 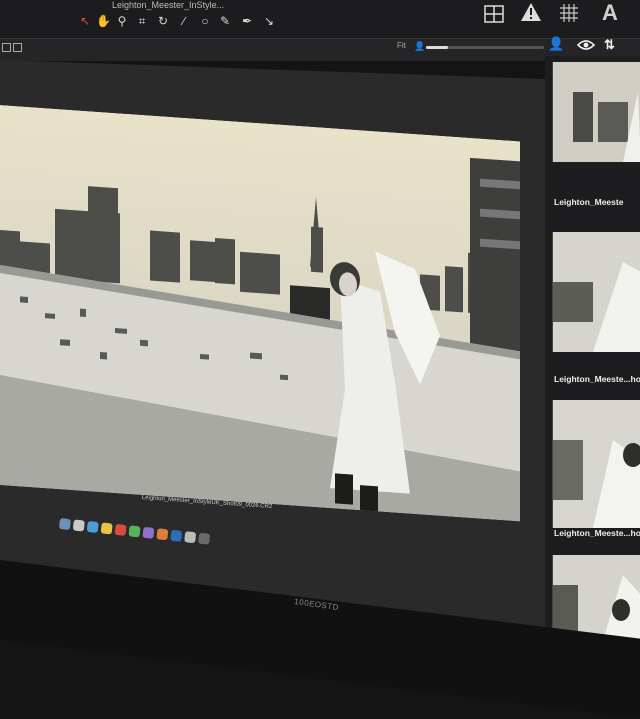 I want to click on user-icon: 👤, so click(x=556, y=44).